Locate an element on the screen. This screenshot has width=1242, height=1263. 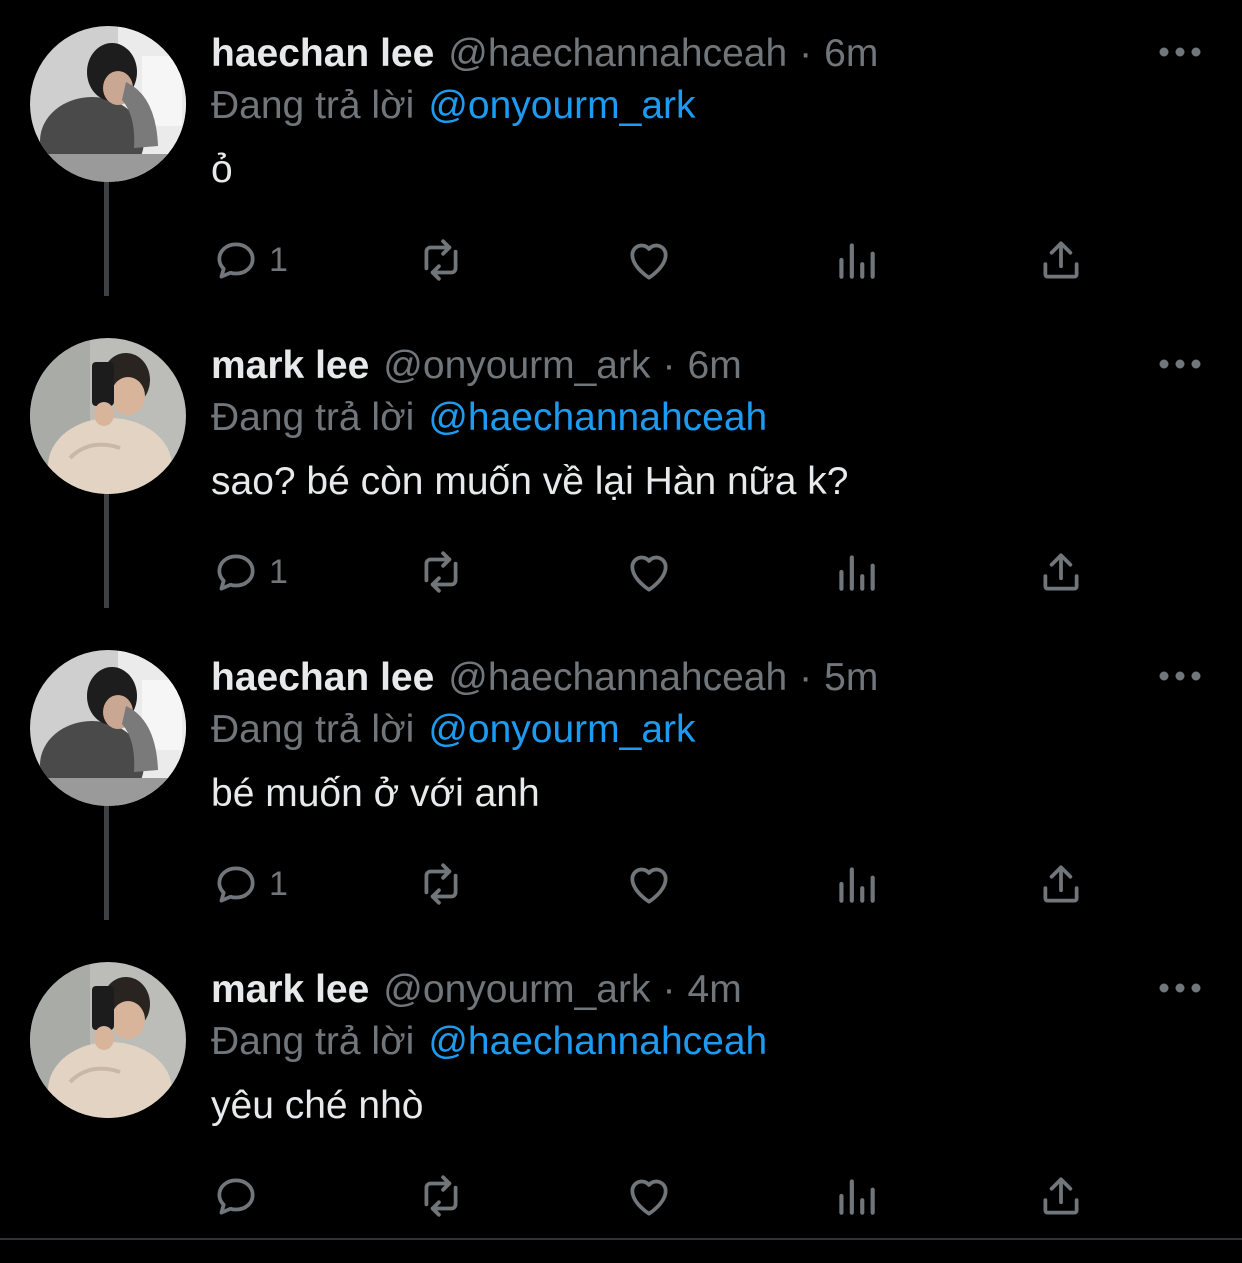
tweet-text: sao? bé còn muốn về lại Hàn nữa k? is located at coordinates (530, 481).